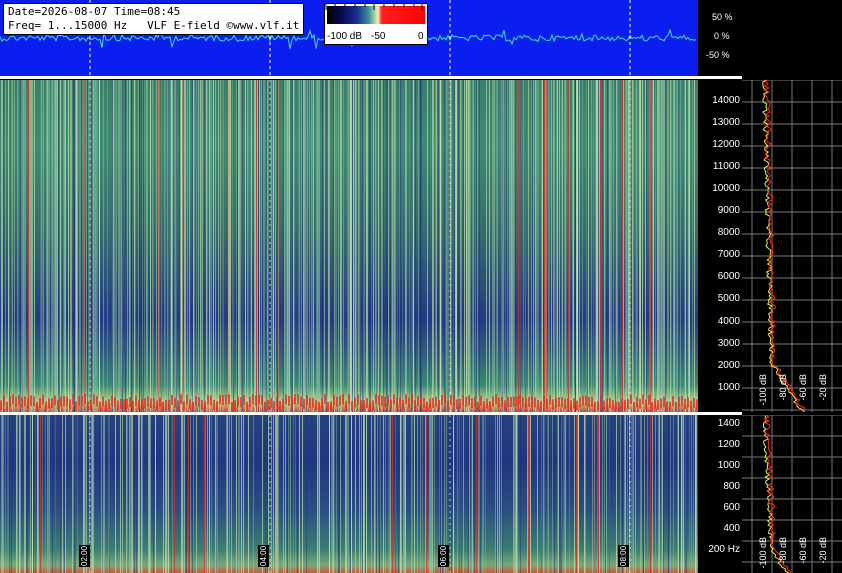 The height and width of the screenshot is (573, 842). Describe the element at coordinates (94, 11) in the screenshot. I see `date-time-text: Date=2026-08-07 Time=08:45` at that location.